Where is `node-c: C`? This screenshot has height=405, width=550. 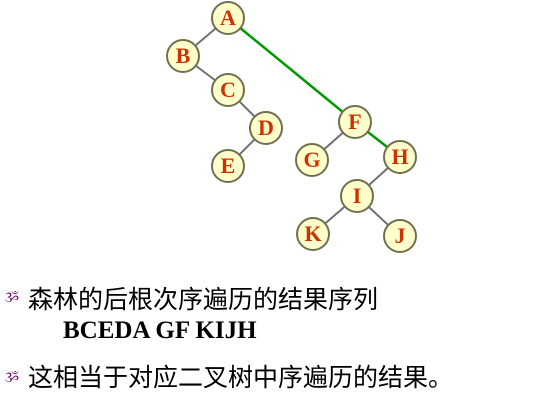 node-c: C is located at coordinates (228, 90).